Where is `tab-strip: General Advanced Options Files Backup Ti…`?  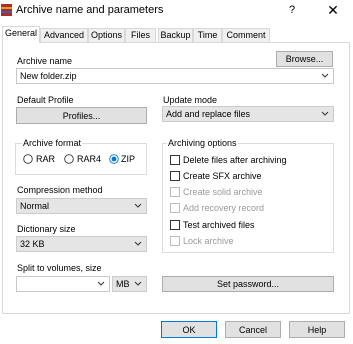
tab-strip: General Advanced Options Files Backup Ti… is located at coordinates (176, 34).